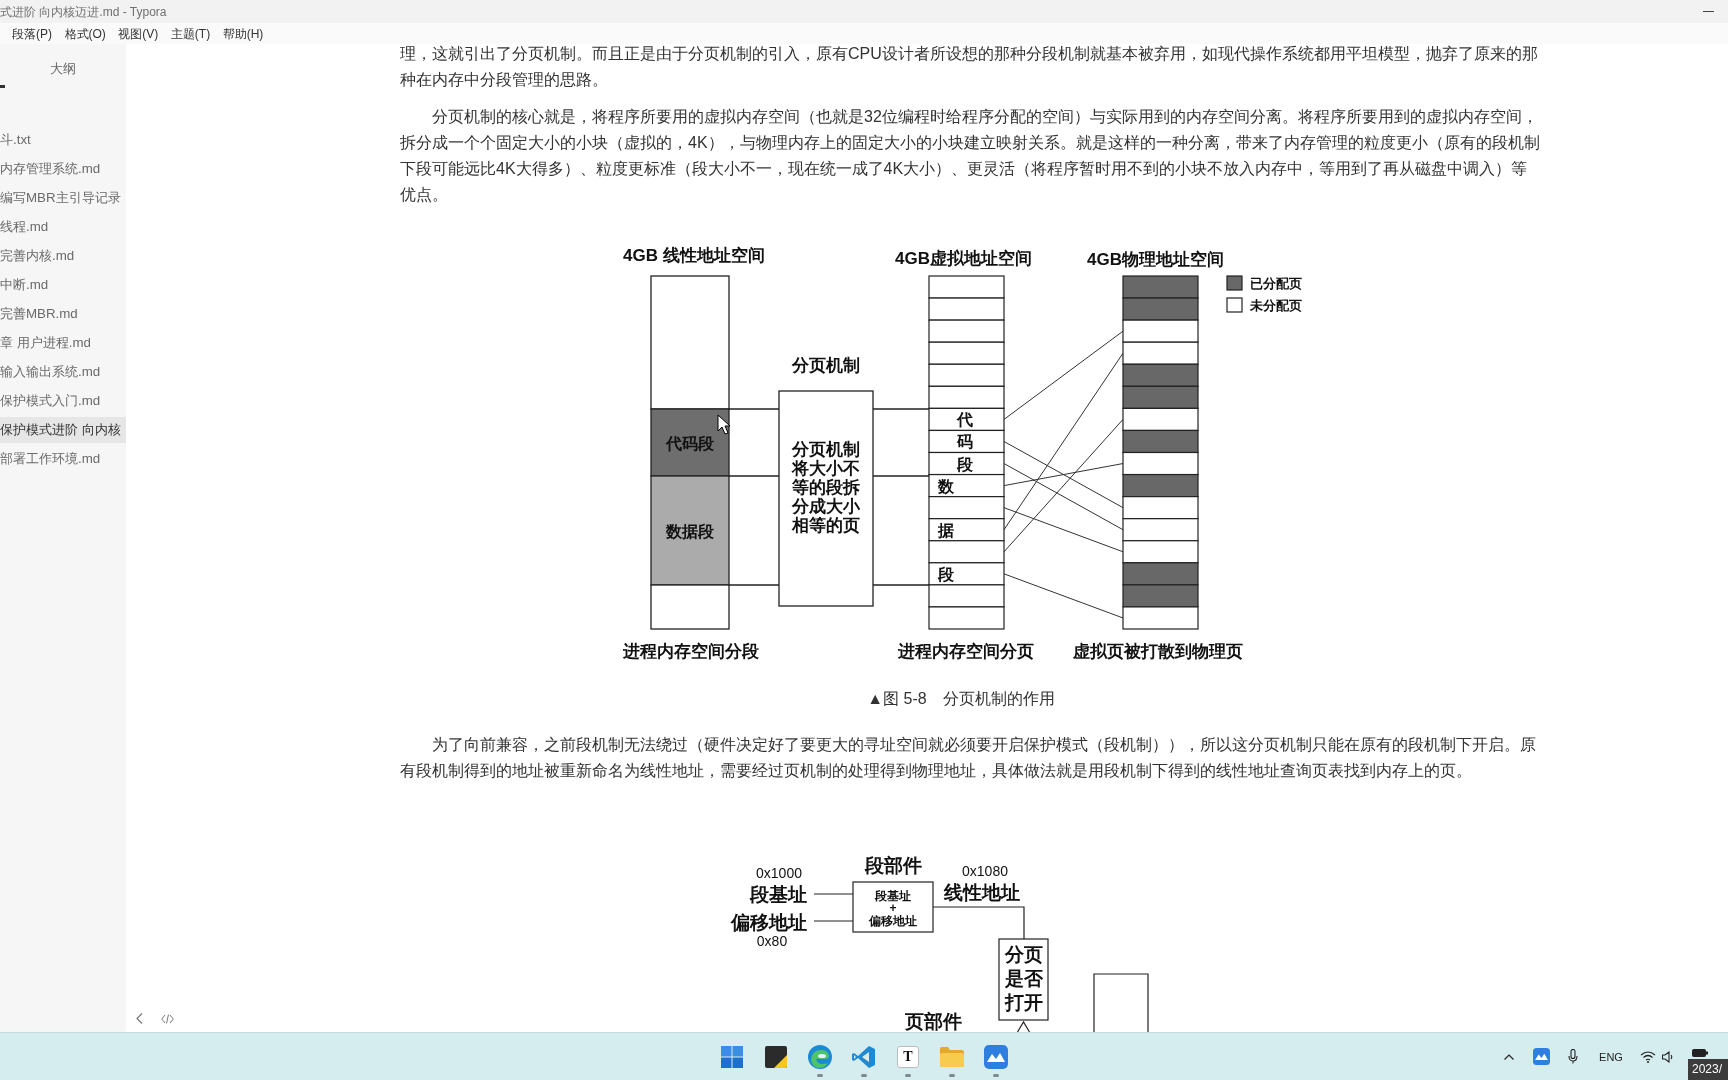  I want to click on battery-icon, so click(1700, 1053).